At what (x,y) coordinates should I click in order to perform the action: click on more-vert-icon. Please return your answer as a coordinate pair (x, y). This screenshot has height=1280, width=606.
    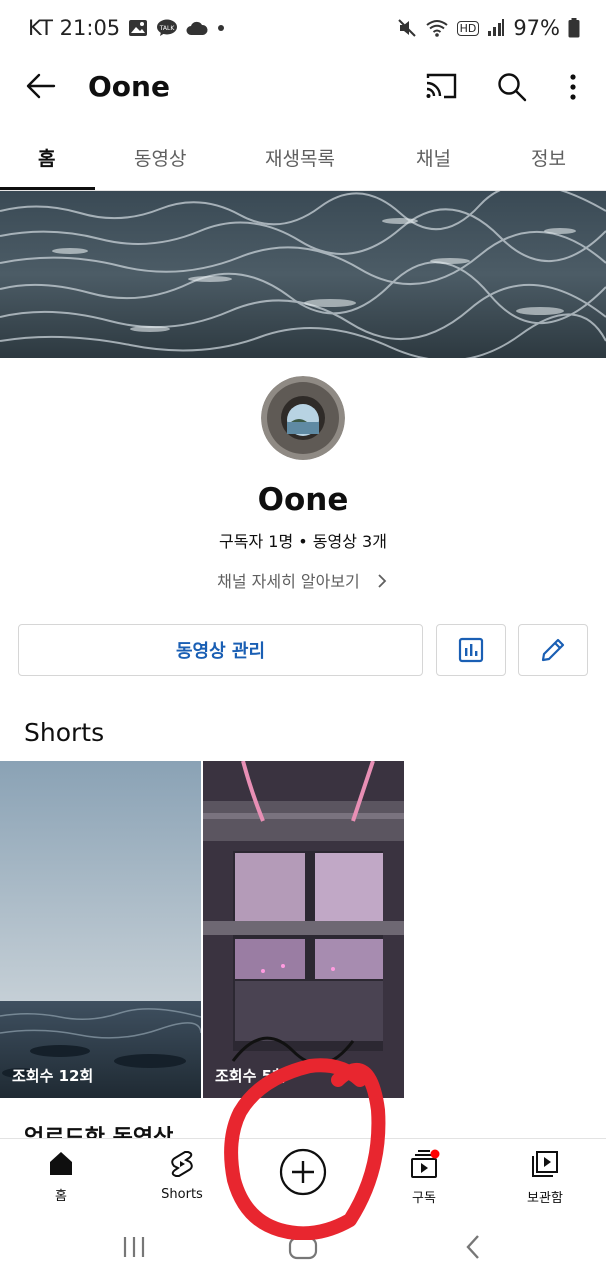
    Looking at the image, I should click on (573, 87).